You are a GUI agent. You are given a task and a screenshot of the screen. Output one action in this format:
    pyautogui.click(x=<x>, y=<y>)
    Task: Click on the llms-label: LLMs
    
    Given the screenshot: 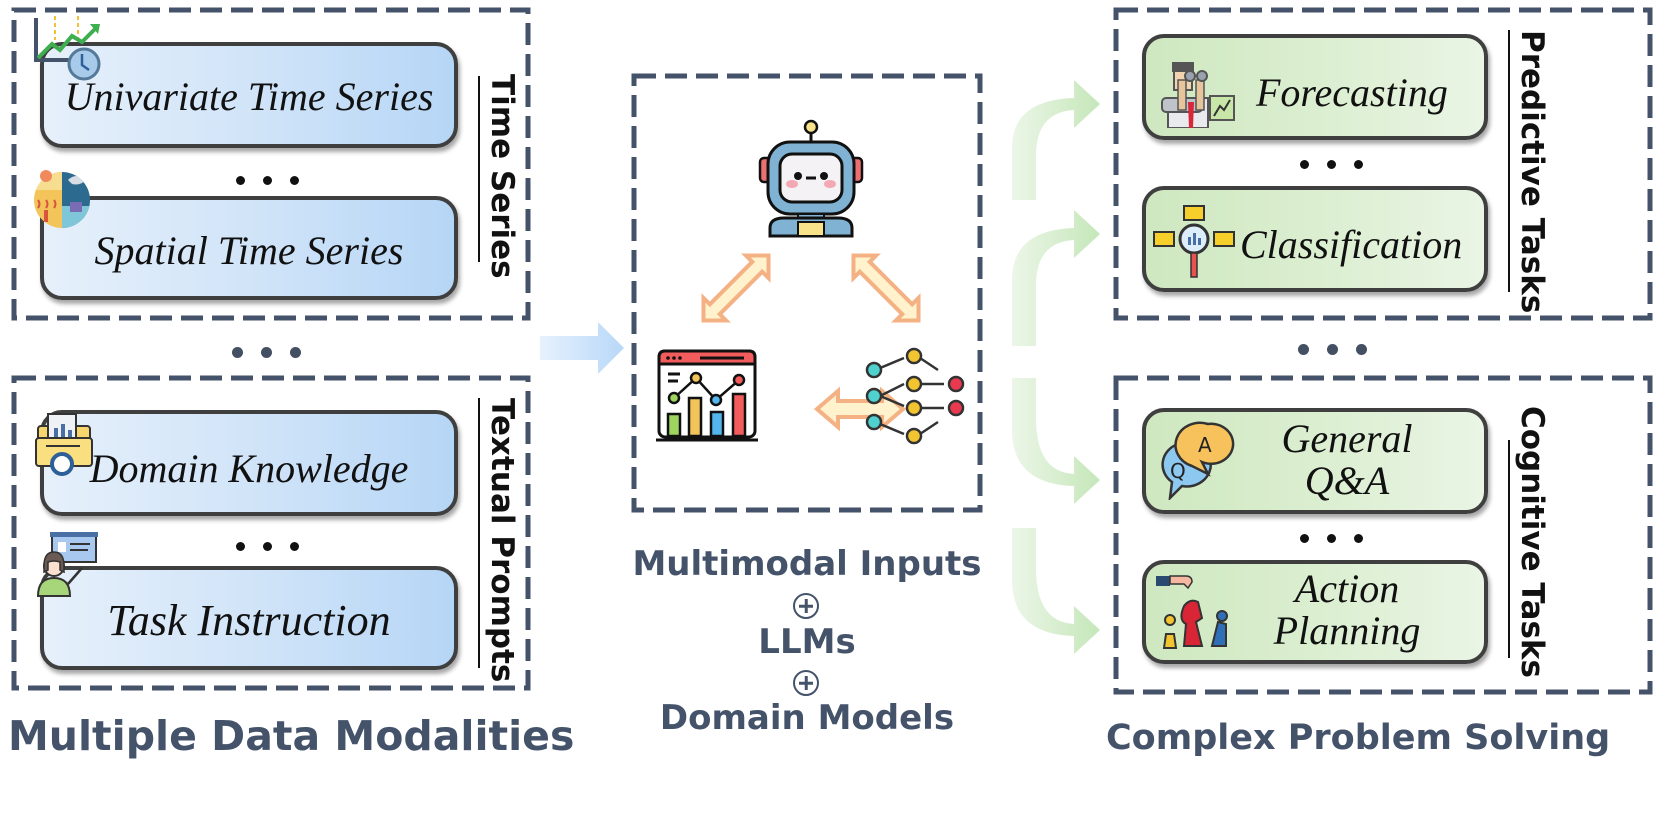 What is the action you would take?
    pyautogui.click(x=807, y=642)
    